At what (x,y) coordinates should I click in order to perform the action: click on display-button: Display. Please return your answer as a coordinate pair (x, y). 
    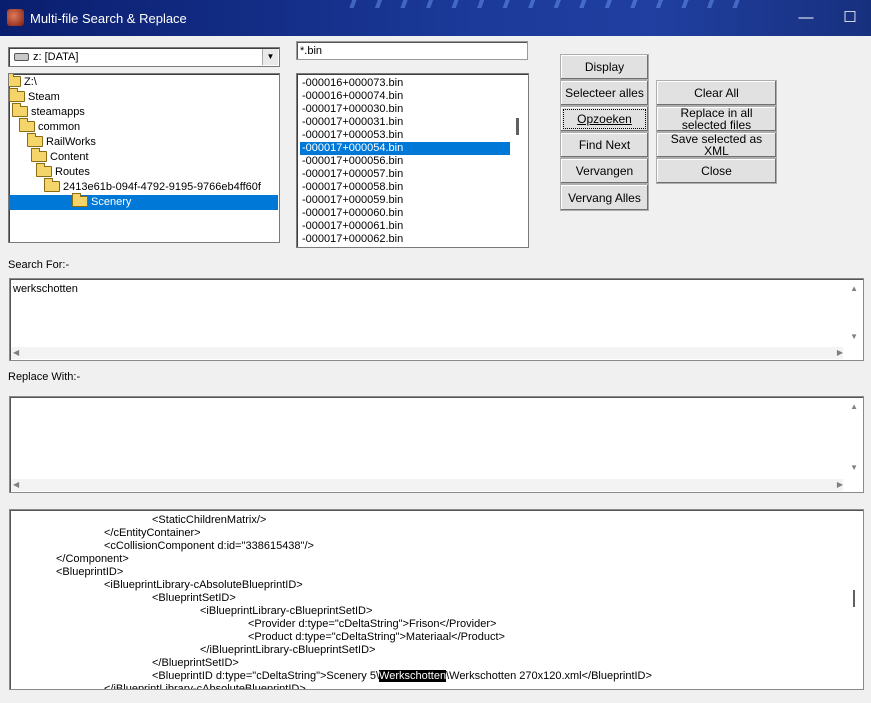
    Looking at the image, I should click on (604, 67).